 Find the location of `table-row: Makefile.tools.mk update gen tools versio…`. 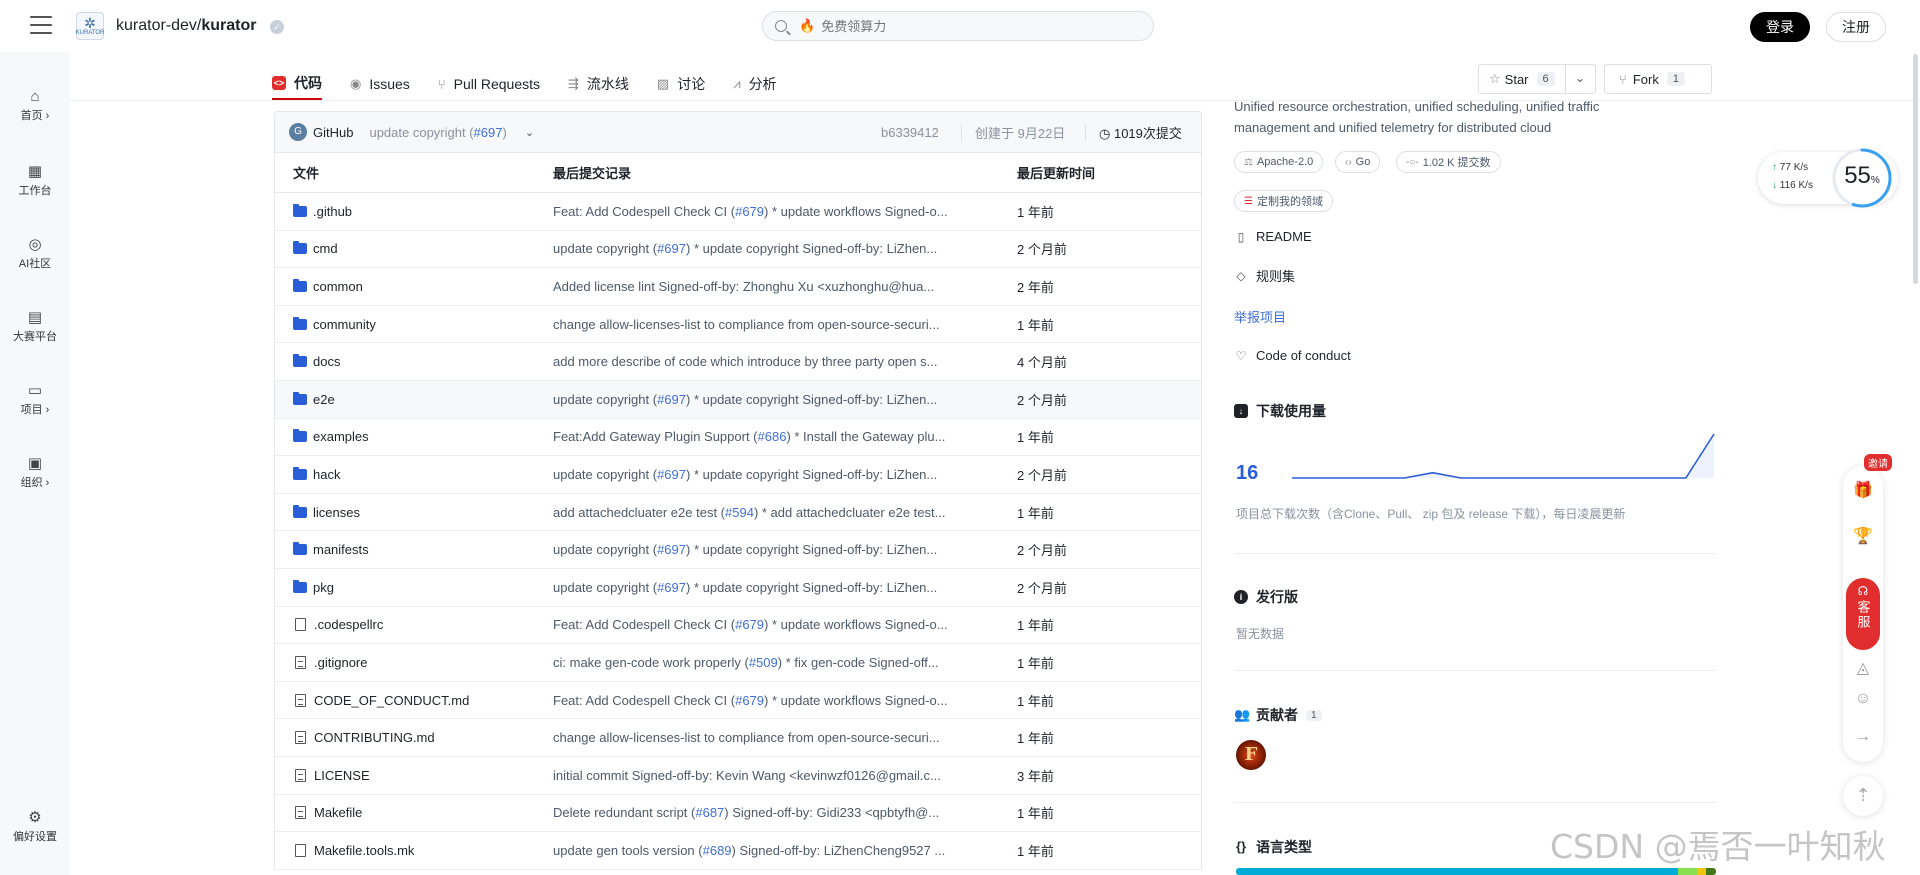

table-row: Makefile.tools.mk update gen tools versio… is located at coordinates (738, 851).